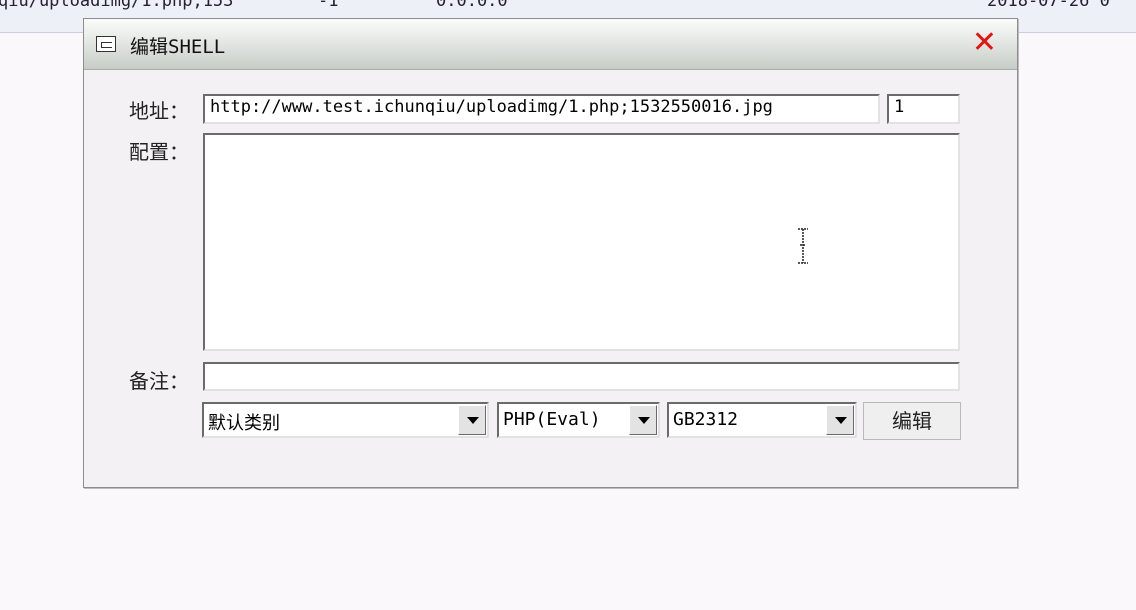 The image size is (1136, 610). Describe the element at coordinates (803, 246) in the screenshot. I see `text-cursor-icon` at that location.